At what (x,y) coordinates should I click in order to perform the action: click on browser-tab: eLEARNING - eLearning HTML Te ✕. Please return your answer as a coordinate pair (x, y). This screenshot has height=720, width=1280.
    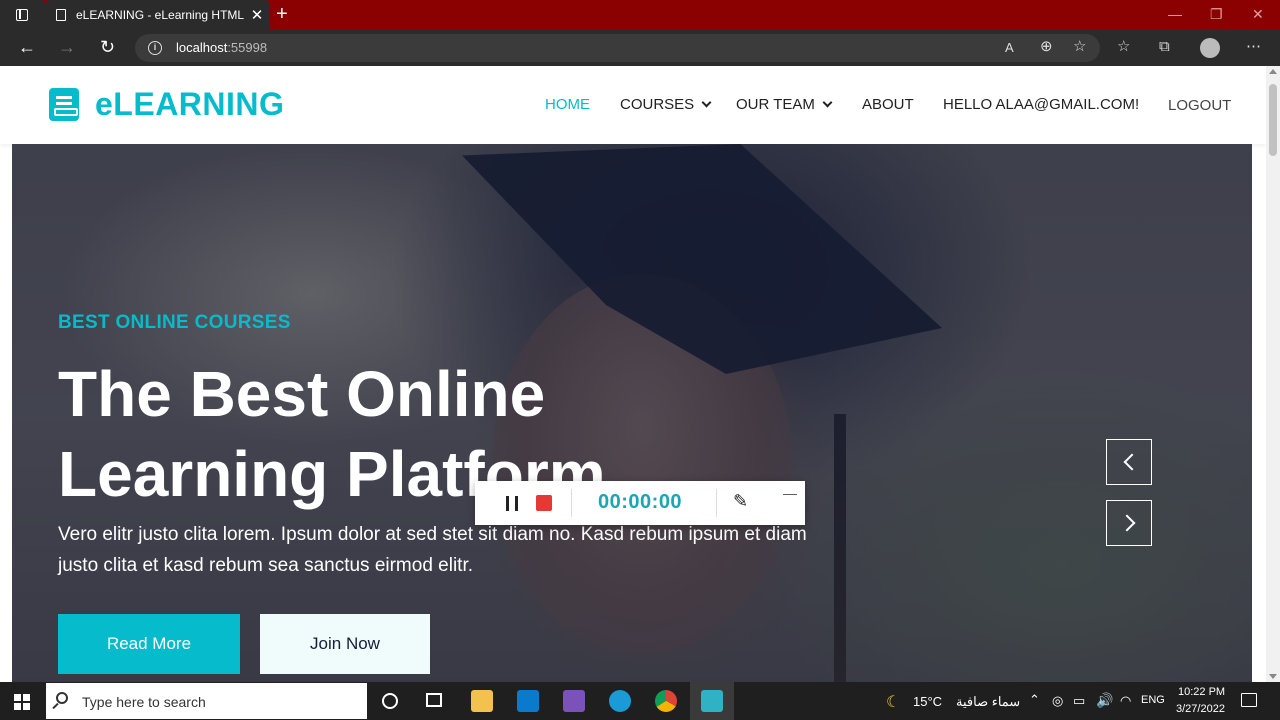
    Looking at the image, I should click on (157, 15).